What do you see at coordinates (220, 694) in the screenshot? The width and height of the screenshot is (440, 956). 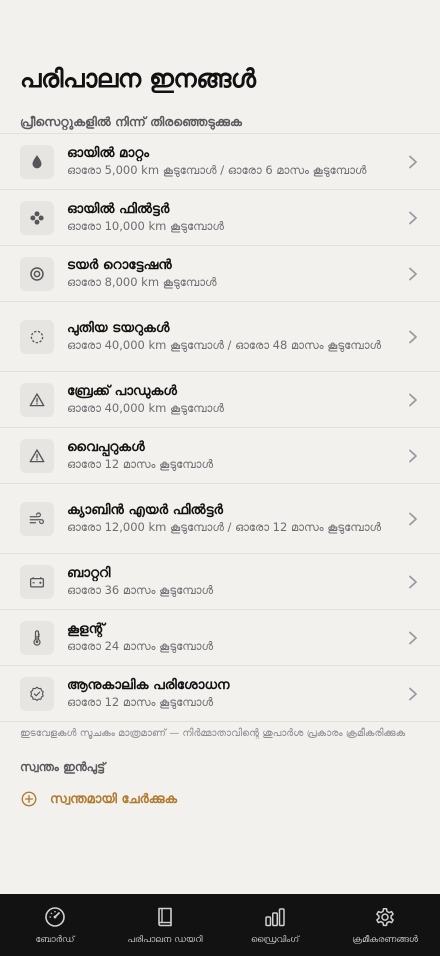 I see `list-item-periodic-inspection: ആനുകാലിക പരിശോധന ഓരോ 12 മാസം കൂടുമ്പോൾ` at bounding box center [220, 694].